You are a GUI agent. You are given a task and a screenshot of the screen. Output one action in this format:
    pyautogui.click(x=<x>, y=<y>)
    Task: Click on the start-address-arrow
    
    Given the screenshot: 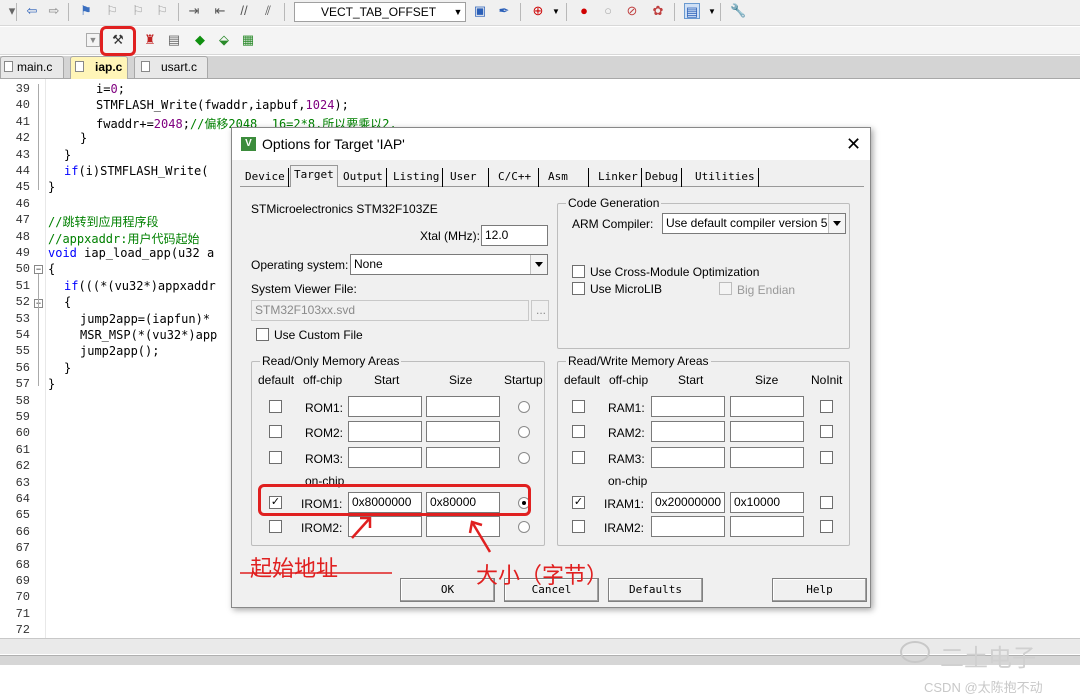 What is the action you would take?
    pyautogui.click(x=361, y=528)
    